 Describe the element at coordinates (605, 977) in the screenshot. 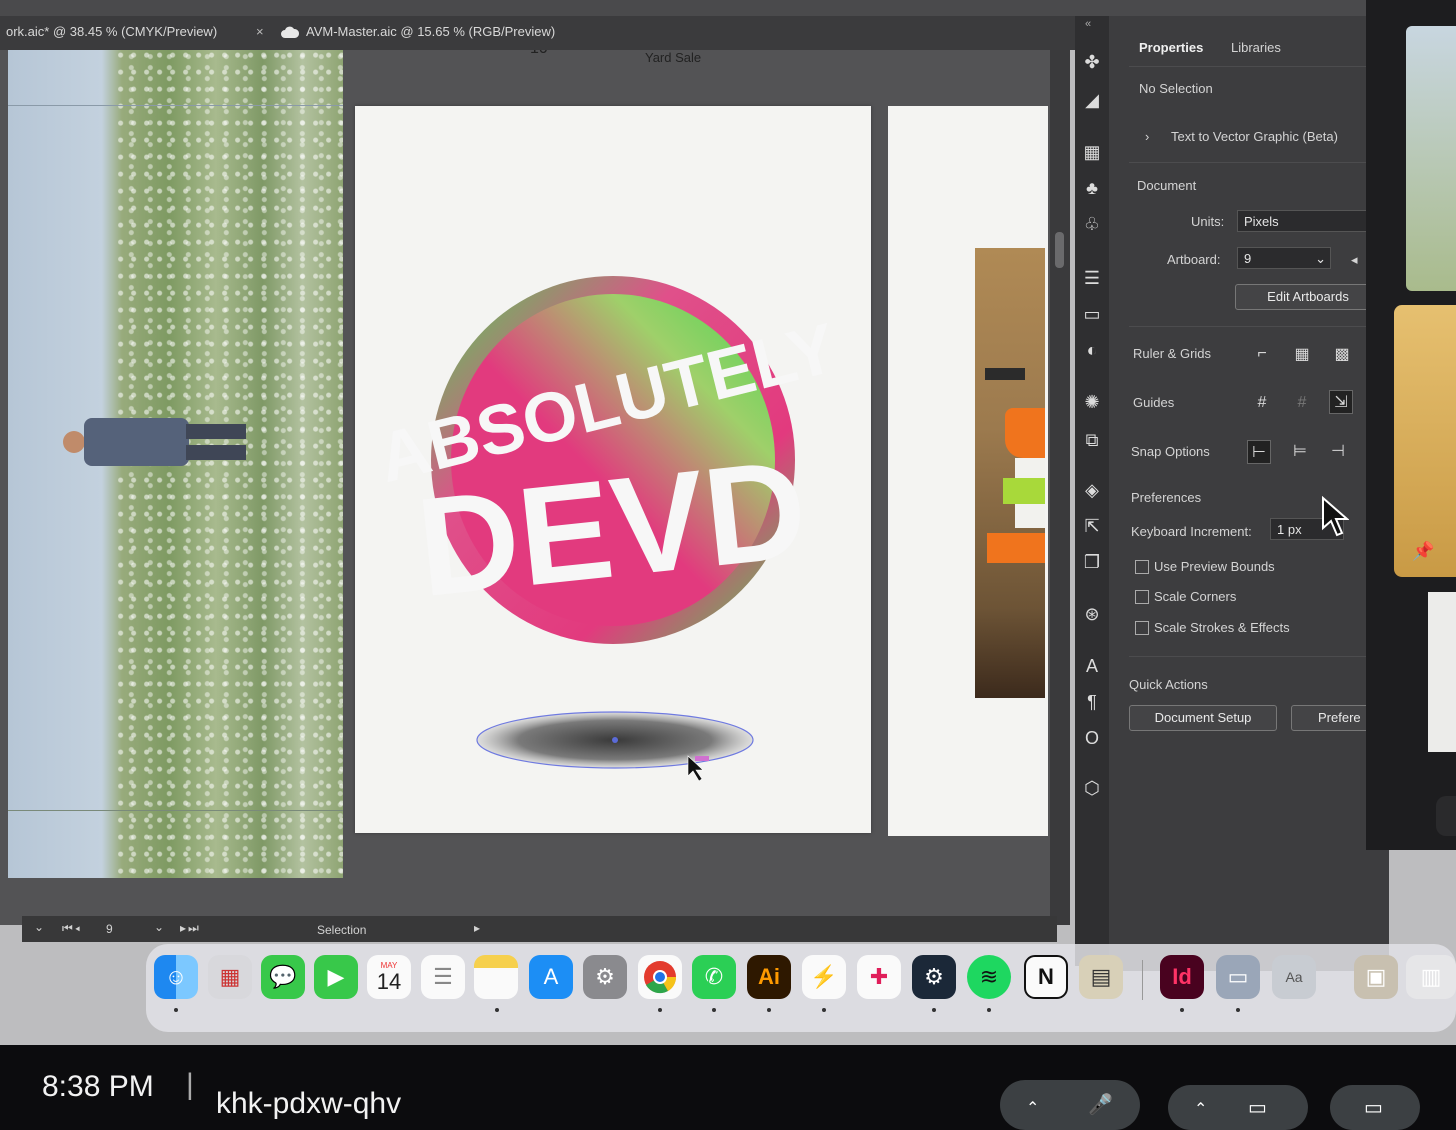

I see `system-settings-icon: ⚙` at that location.